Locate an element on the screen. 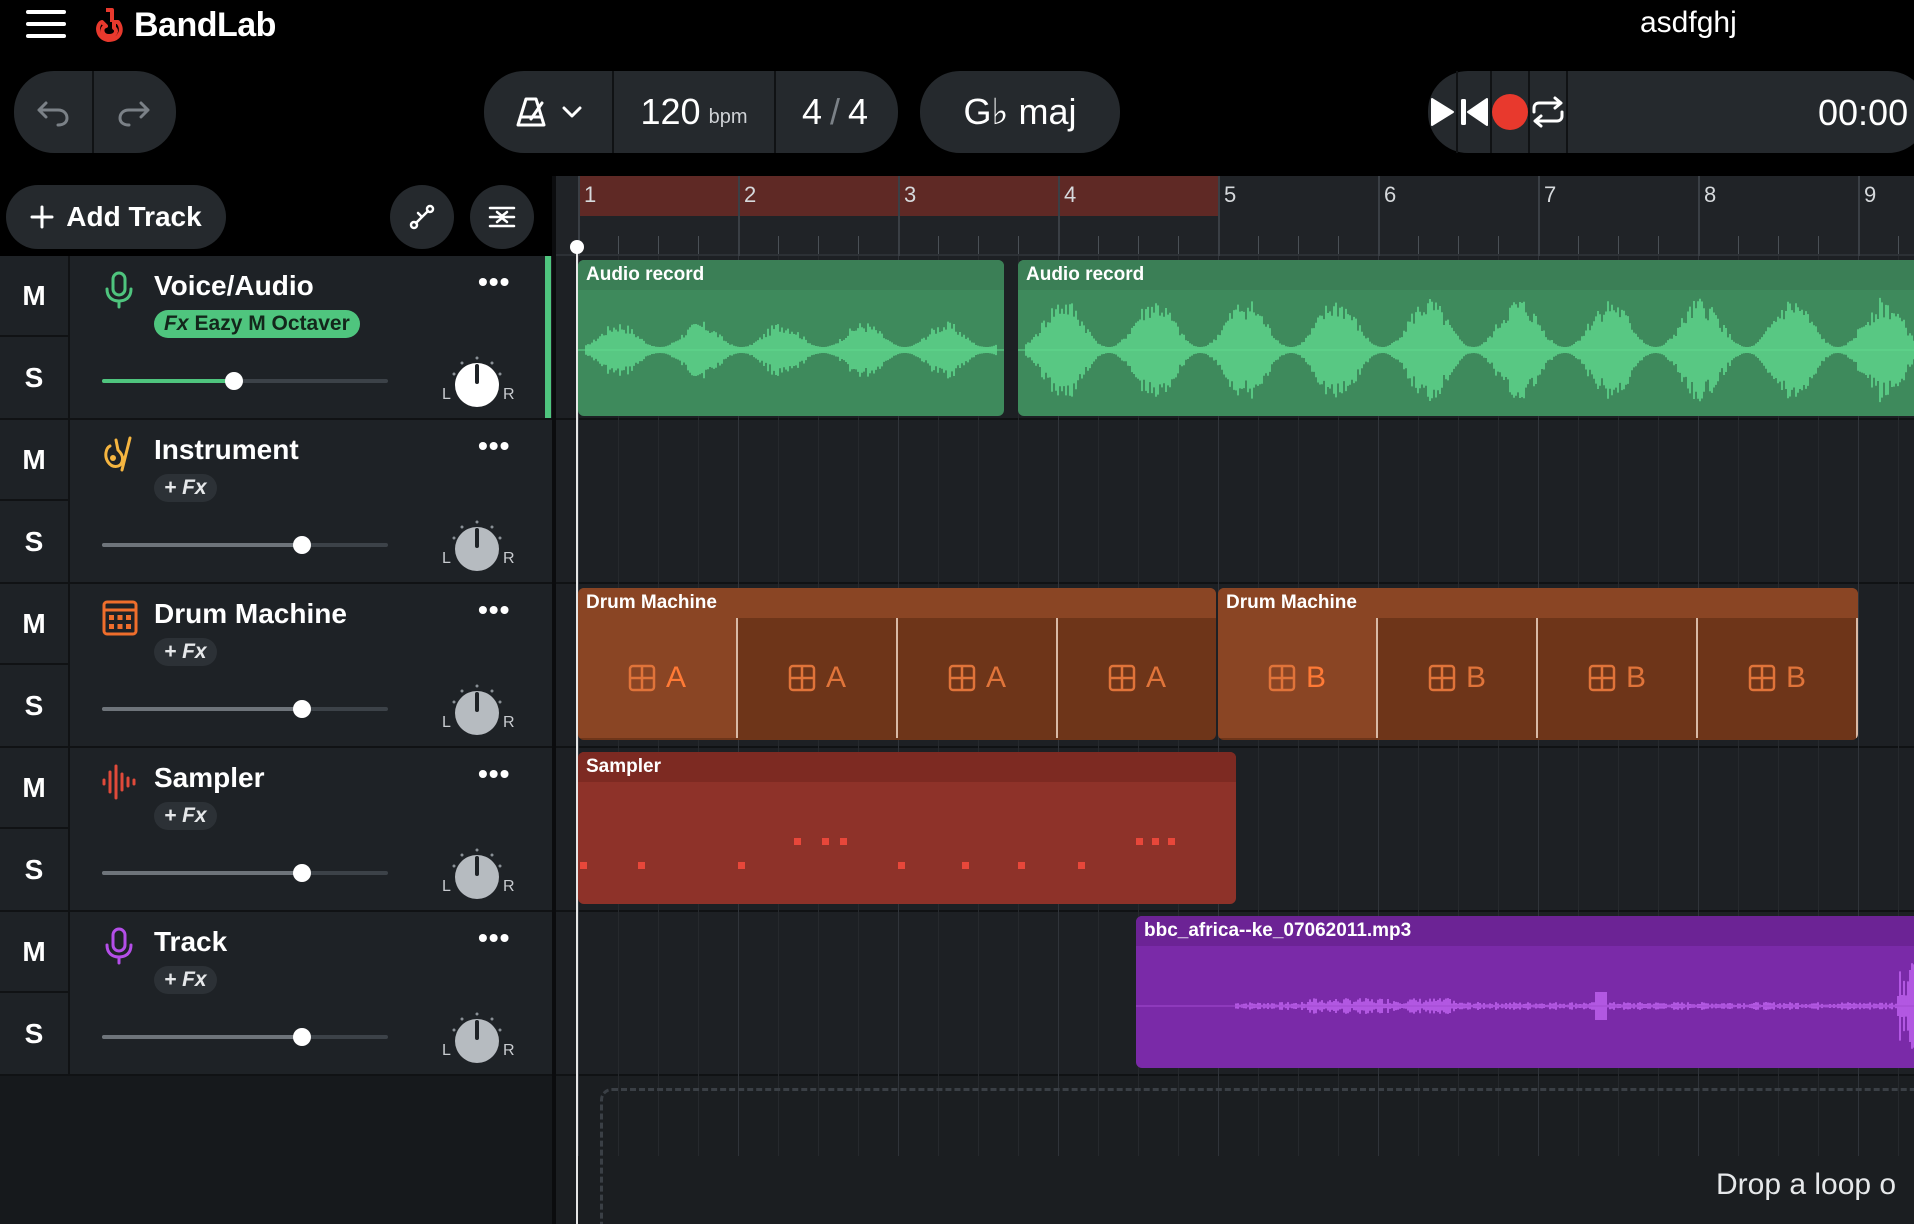 Image resolution: width=1914 pixels, height=1224 pixels. sampler-clip: Sampler is located at coordinates (907, 828).